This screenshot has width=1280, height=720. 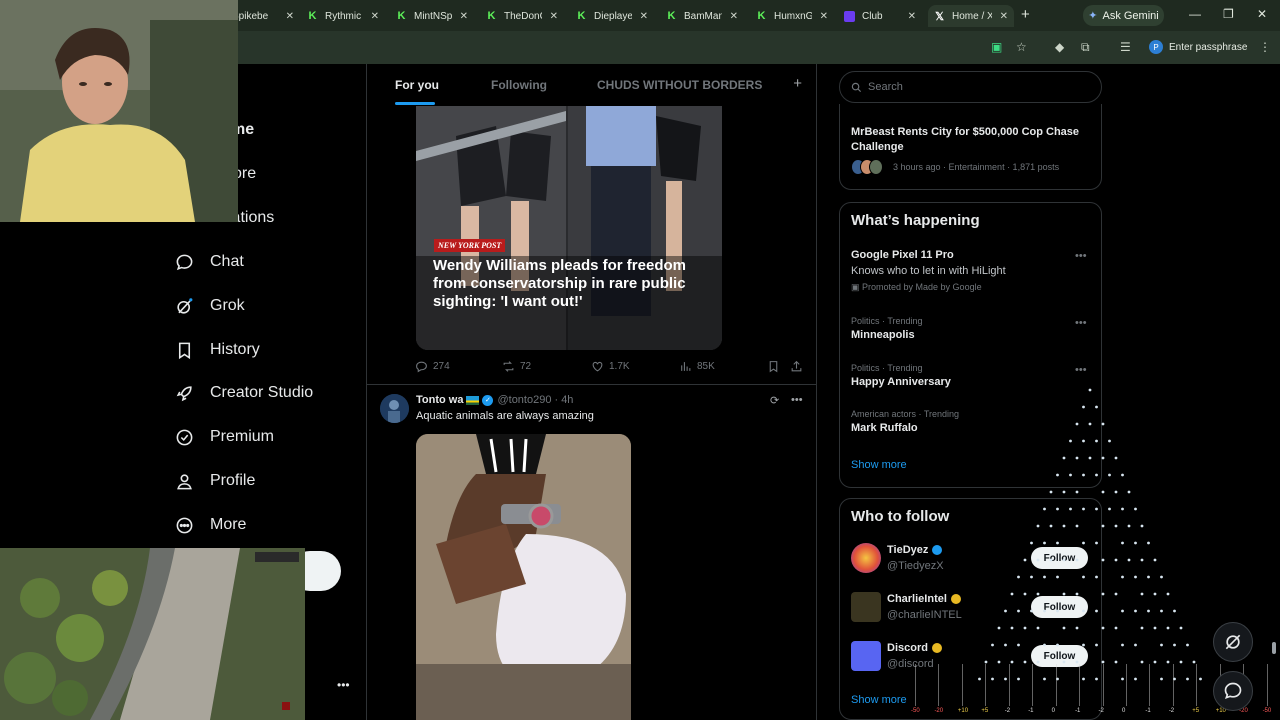 What do you see at coordinates (776, 366) in the screenshot?
I see `bookmark-button` at bounding box center [776, 366].